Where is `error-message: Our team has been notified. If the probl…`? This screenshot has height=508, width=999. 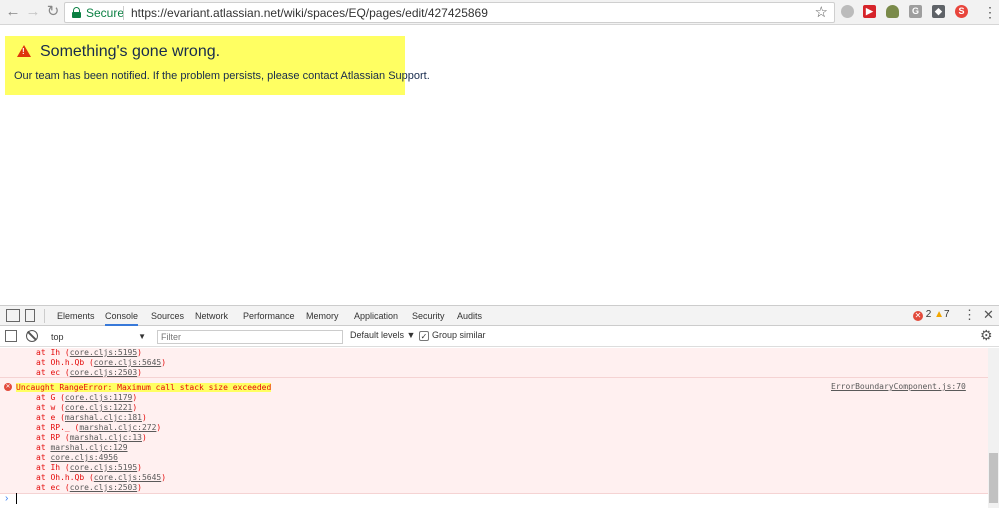
error-message: Our team has been notified. If the probl… is located at coordinates (222, 76).